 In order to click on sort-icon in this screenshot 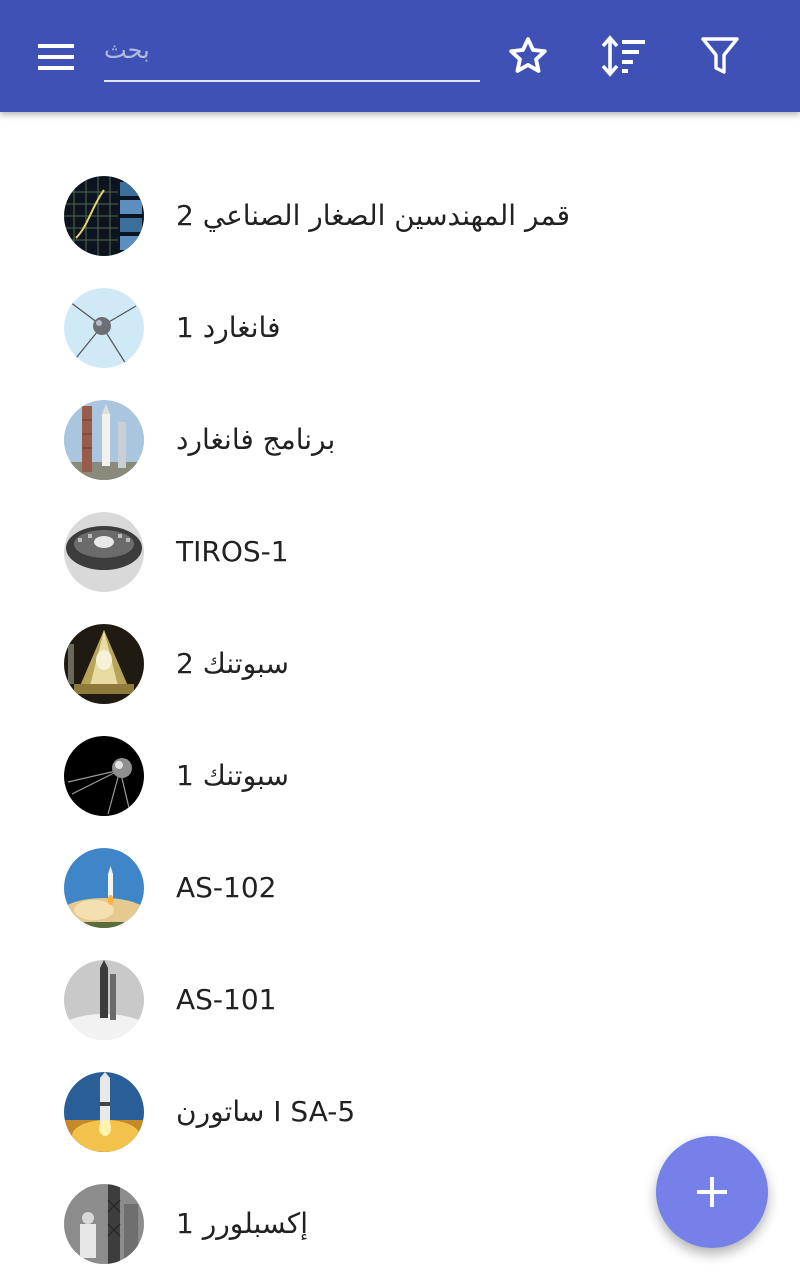, I will do `click(623, 56)`.